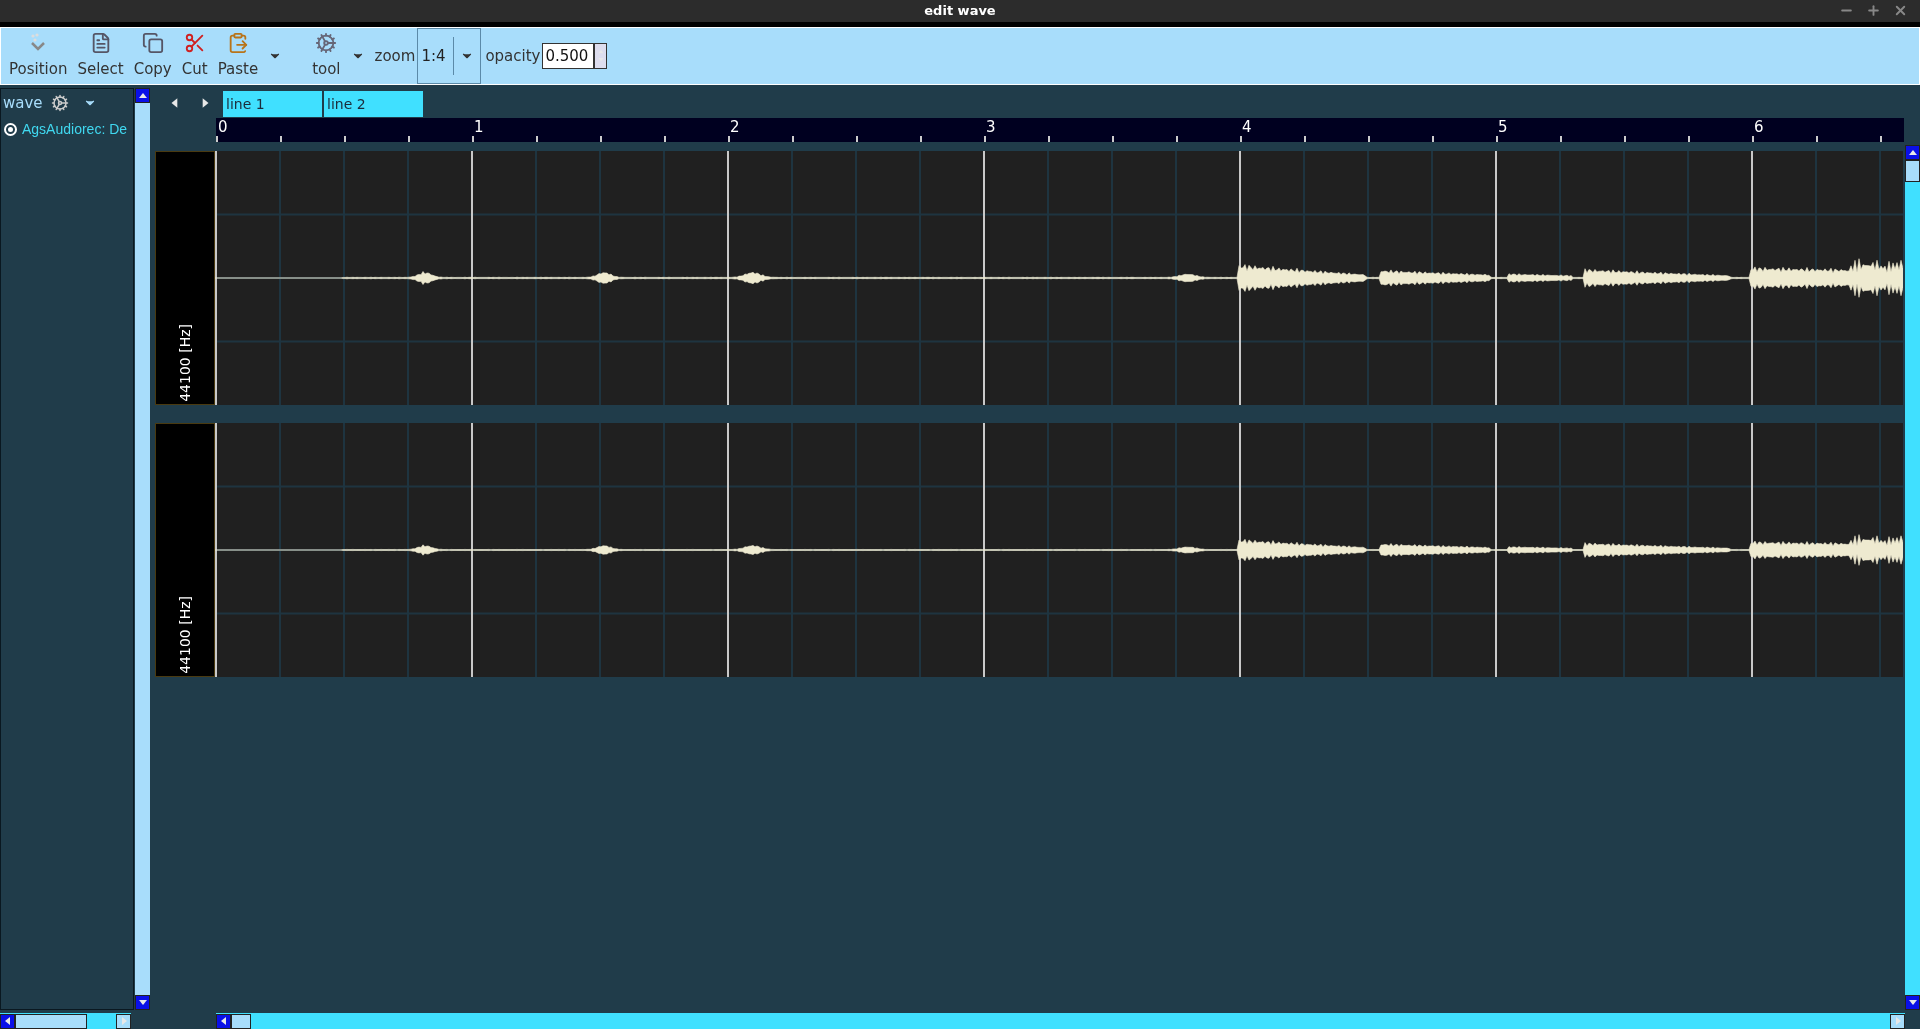 This screenshot has width=1920, height=1029. Describe the element at coordinates (152, 56) in the screenshot. I see `toolbar-button: Copy` at that location.